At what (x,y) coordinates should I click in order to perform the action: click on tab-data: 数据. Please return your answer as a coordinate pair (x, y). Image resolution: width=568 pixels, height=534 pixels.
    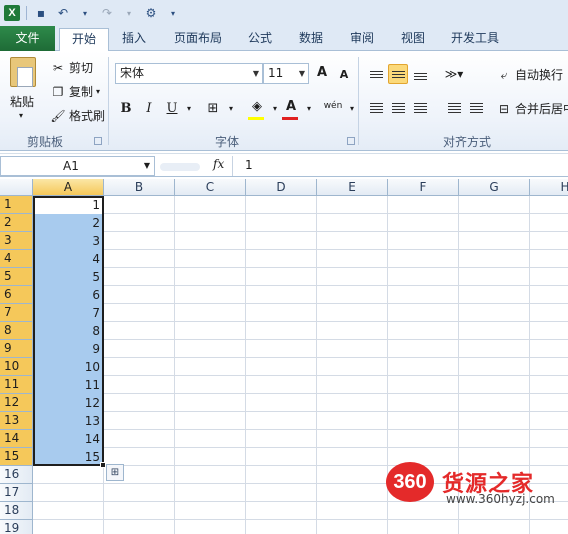
    Looking at the image, I should click on (311, 39).